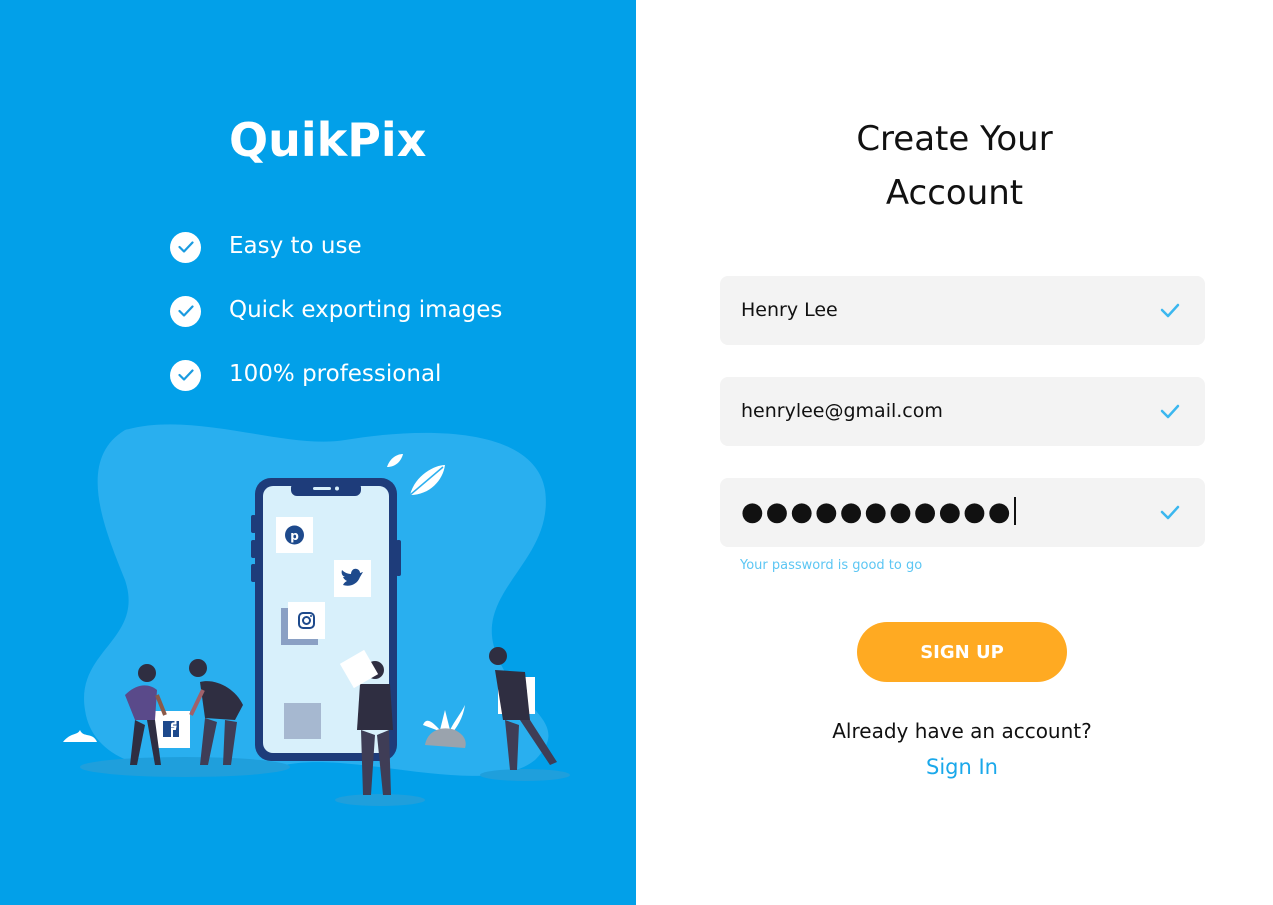  I want to click on brand-logo: QuikPix, so click(328, 140).